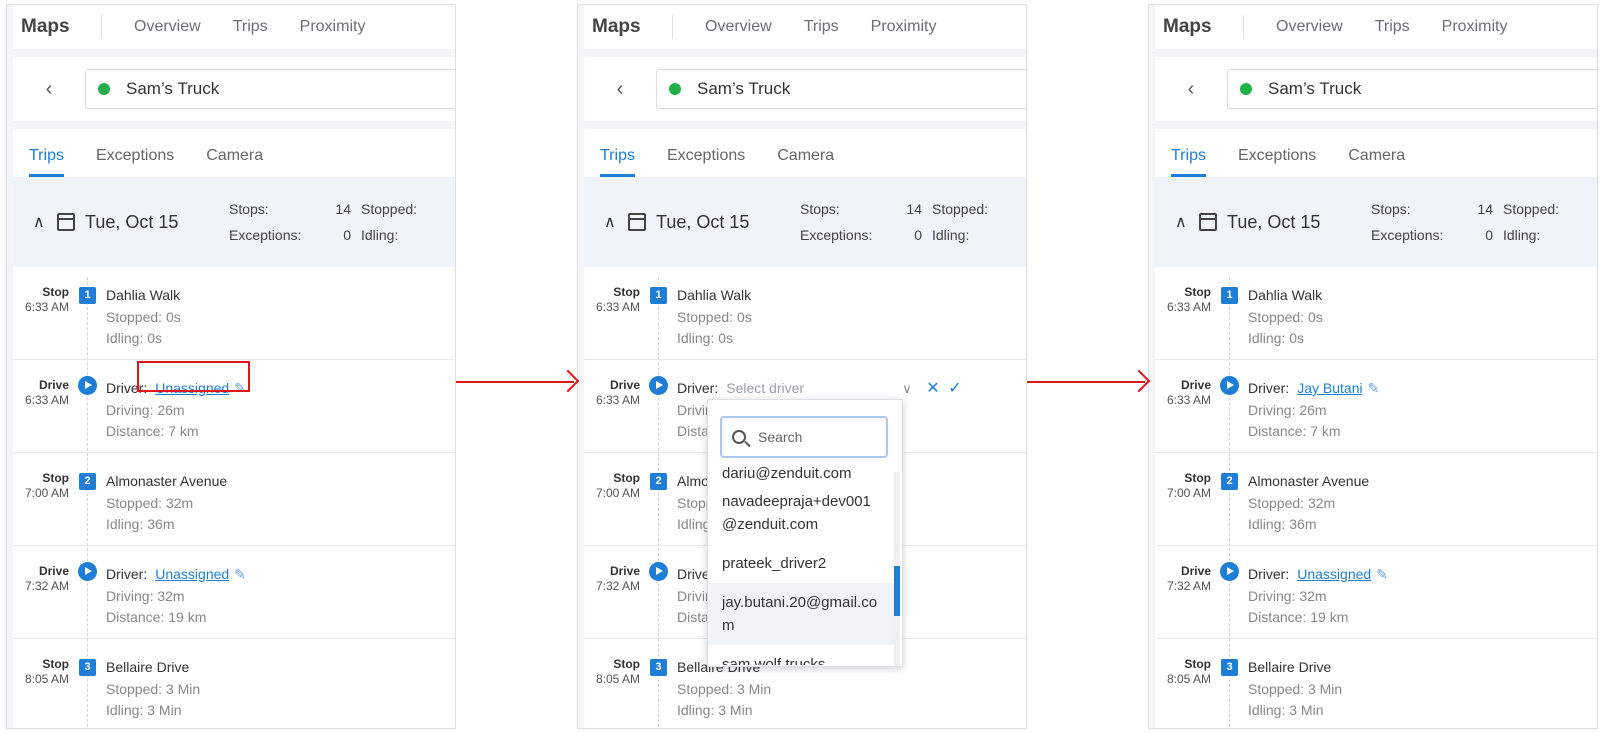 Image resolution: width=1610 pixels, height=733 pixels. I want to click on driver-search-input, so click(813, 437).